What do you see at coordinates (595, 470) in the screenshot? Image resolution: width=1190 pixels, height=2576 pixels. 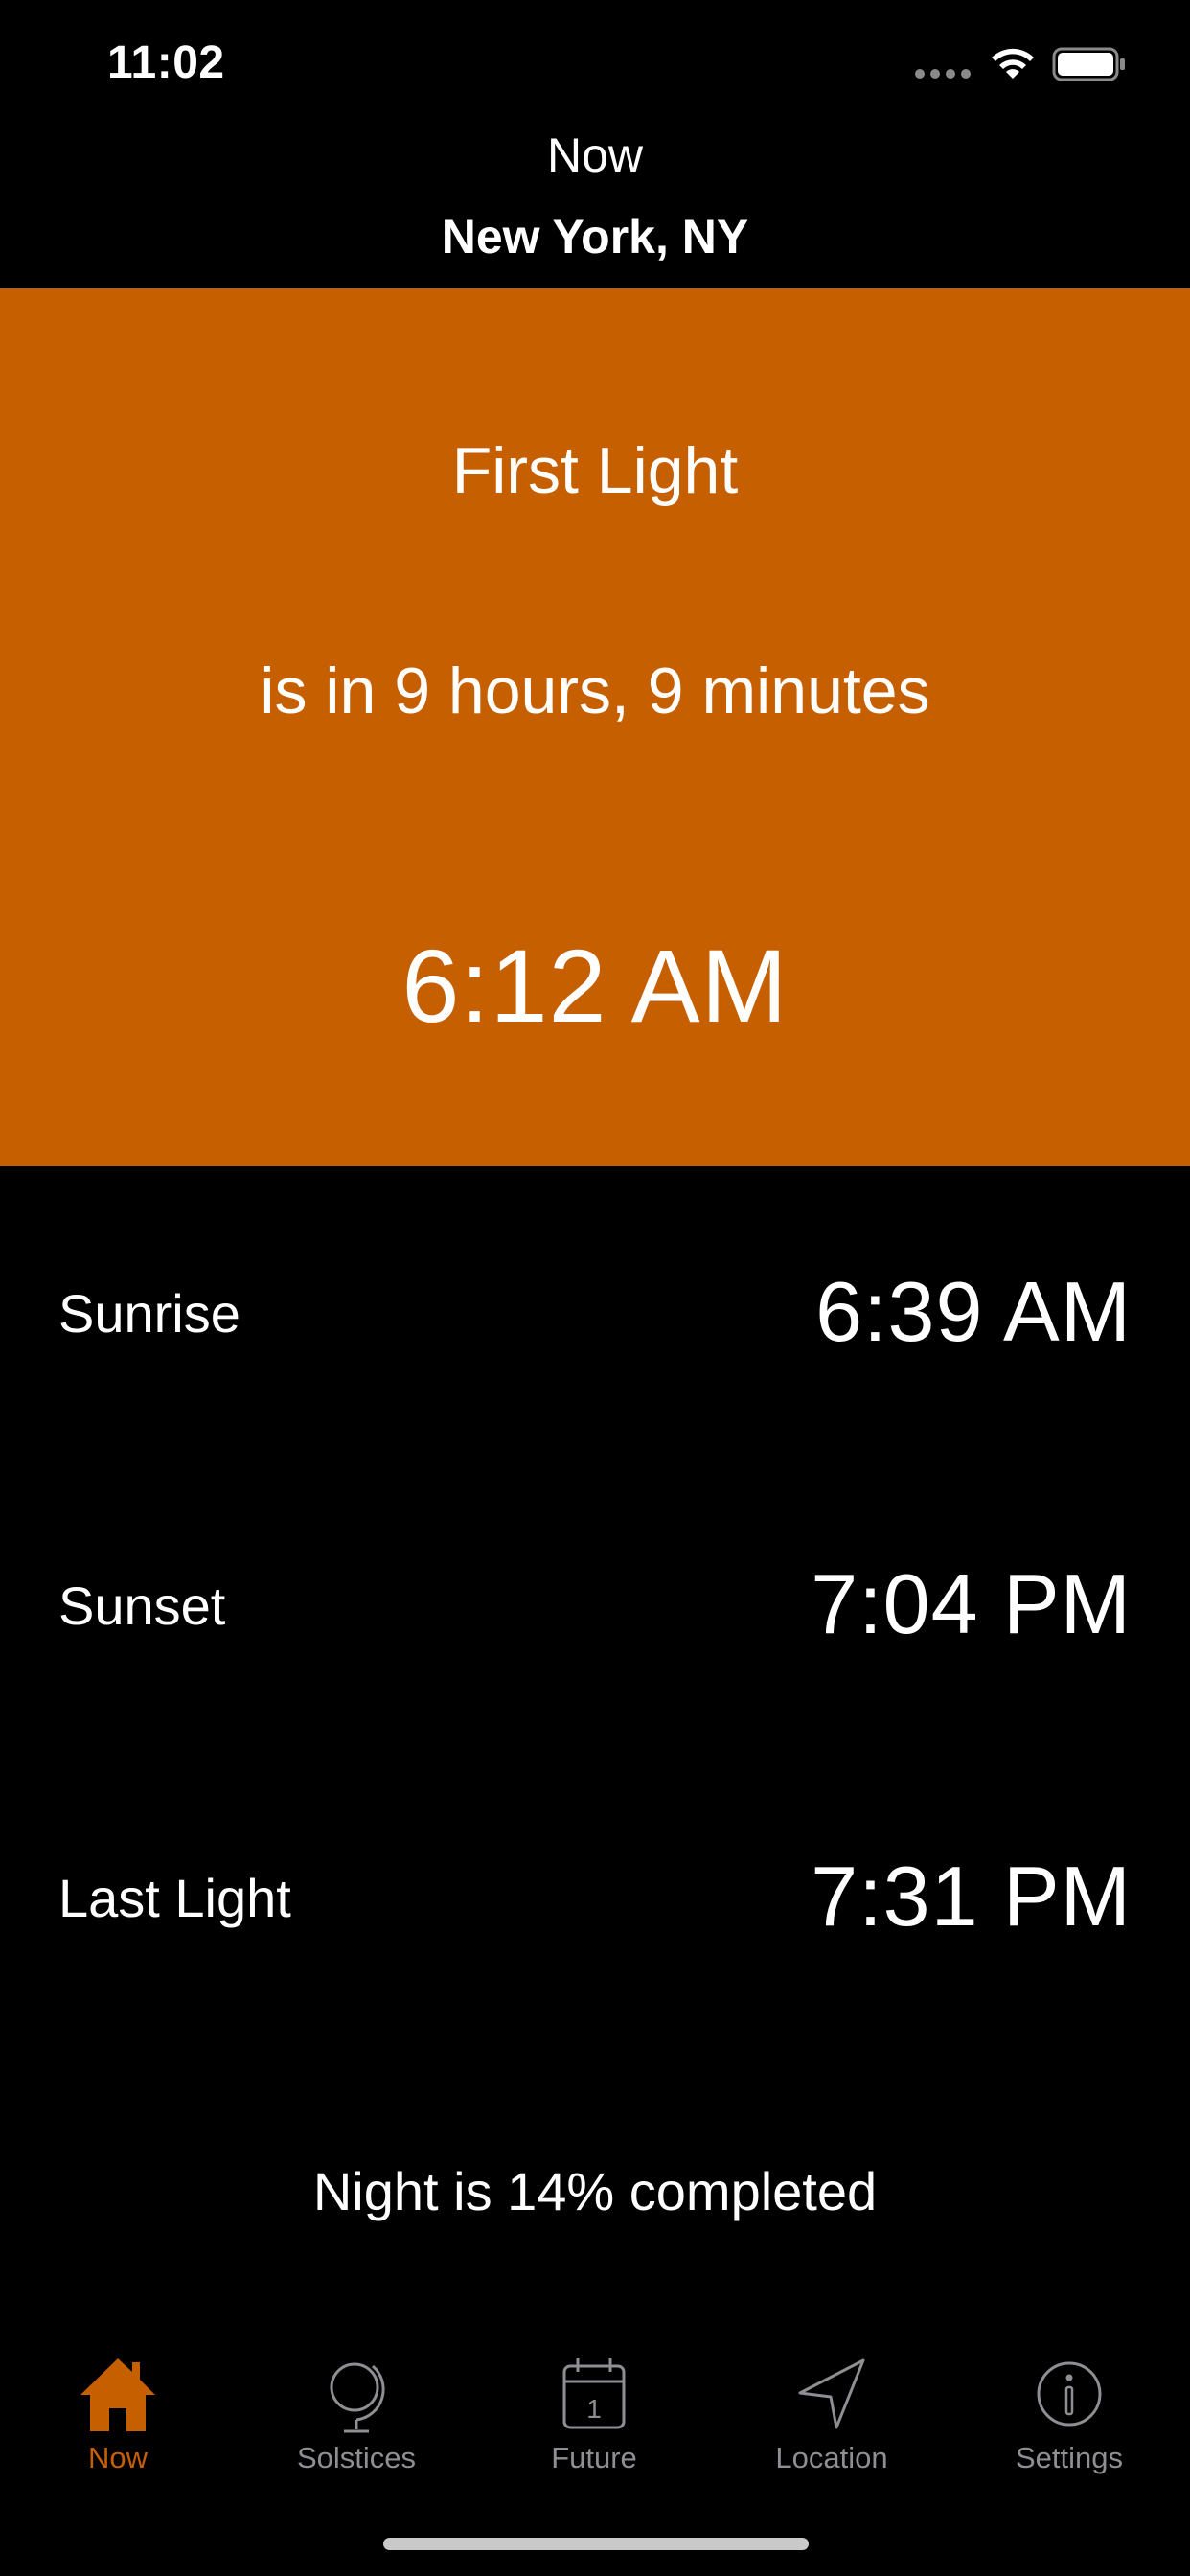 I see `next-event-name: First Light` at bounding box center [595, 470].